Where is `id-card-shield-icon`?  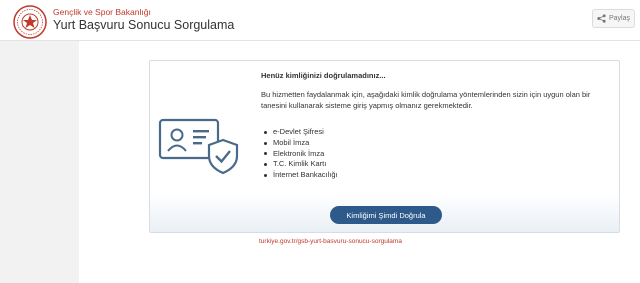 id-card-shield-icon is located at coordinates (198, 146).